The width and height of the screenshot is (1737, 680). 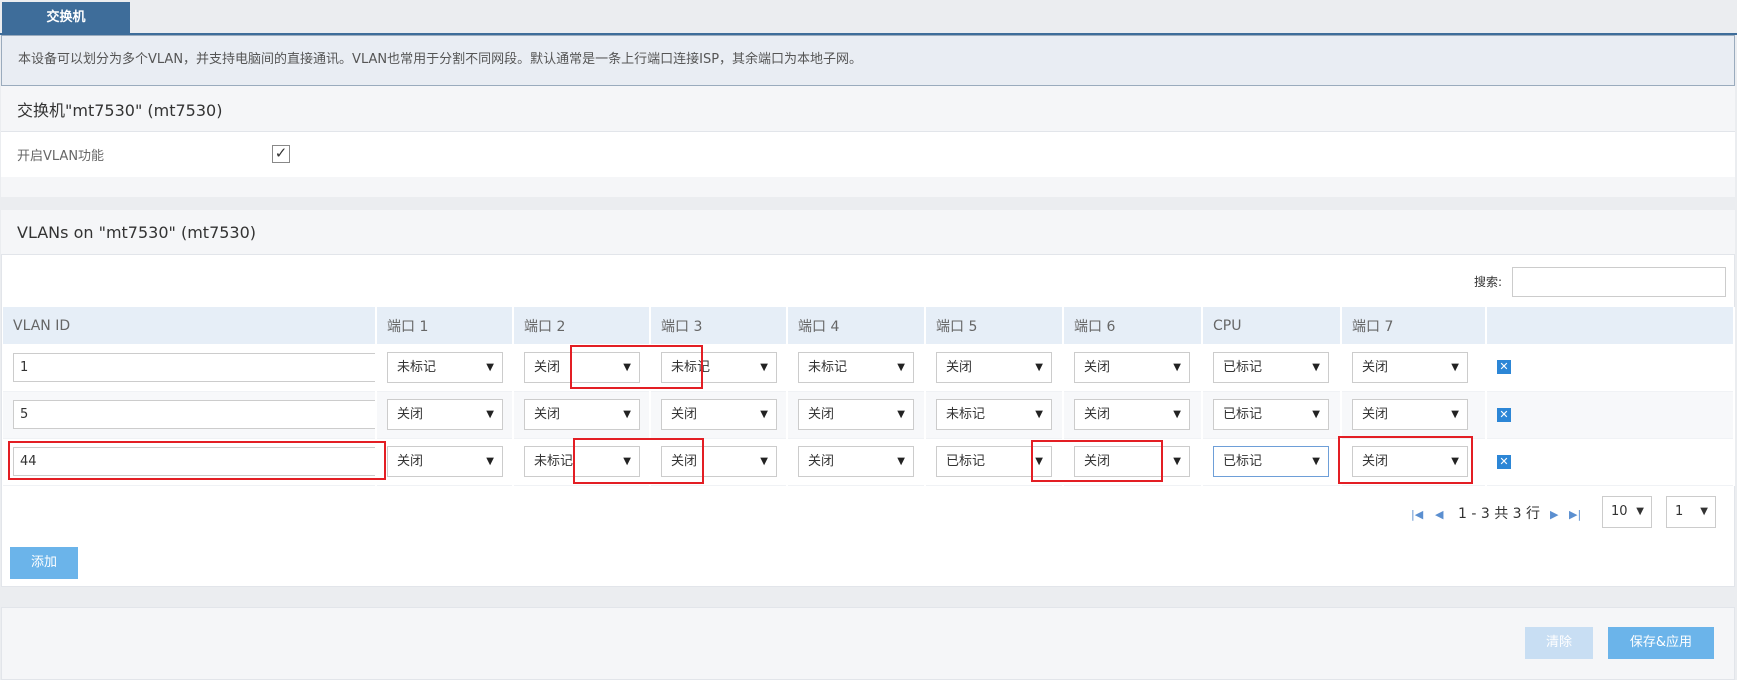 I want to click on col-header-port6: 端口 6, so click(x=1133, y=325).